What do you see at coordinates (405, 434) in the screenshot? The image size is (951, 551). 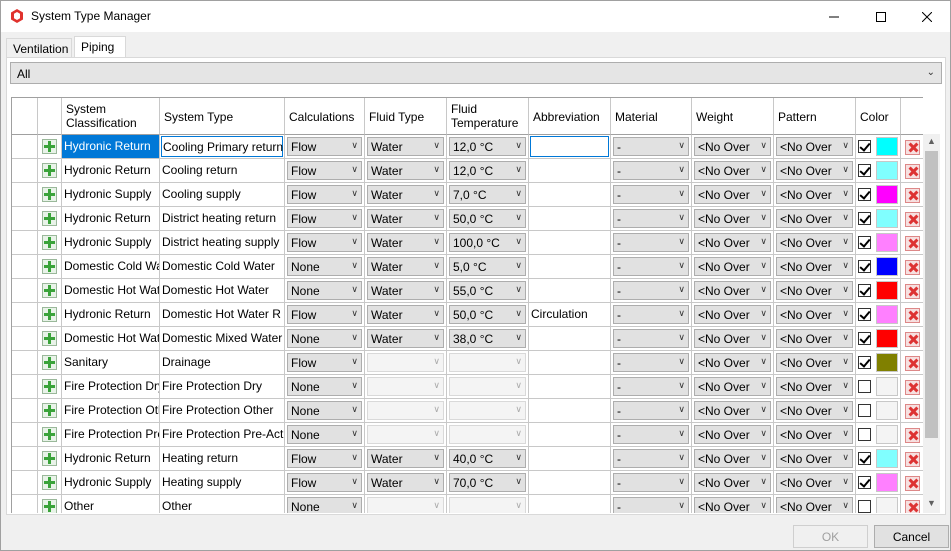 I see `fluid-type-dropdown: ∨` at bounding box center [405, 434].